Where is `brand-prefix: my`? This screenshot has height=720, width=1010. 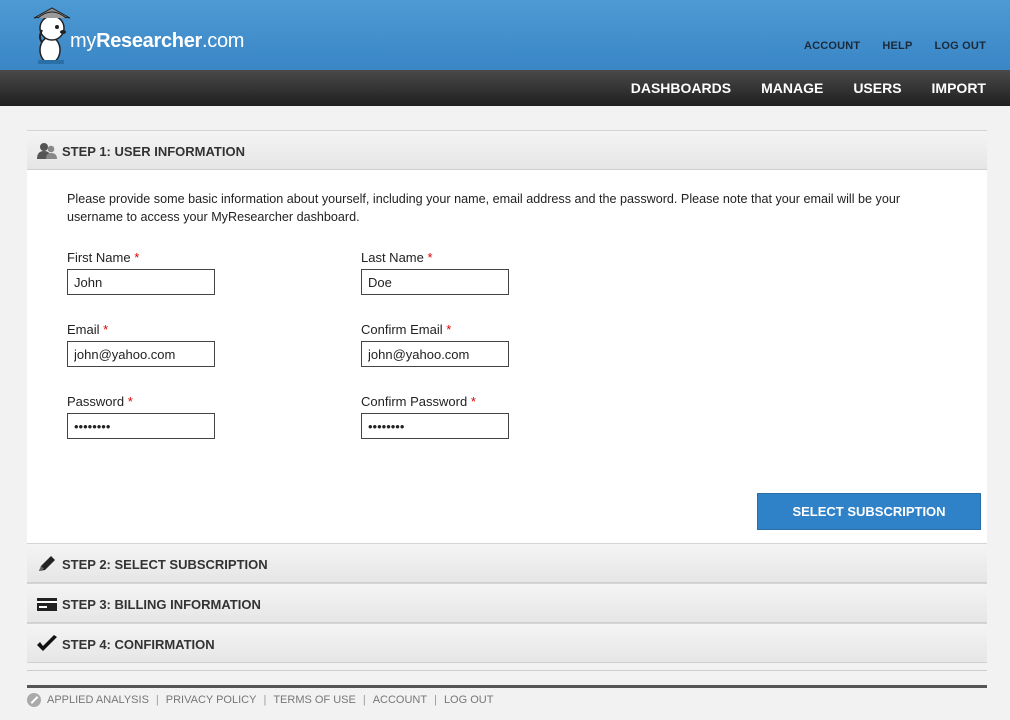 brand-prefix: my is located at coordinates (83, 41).